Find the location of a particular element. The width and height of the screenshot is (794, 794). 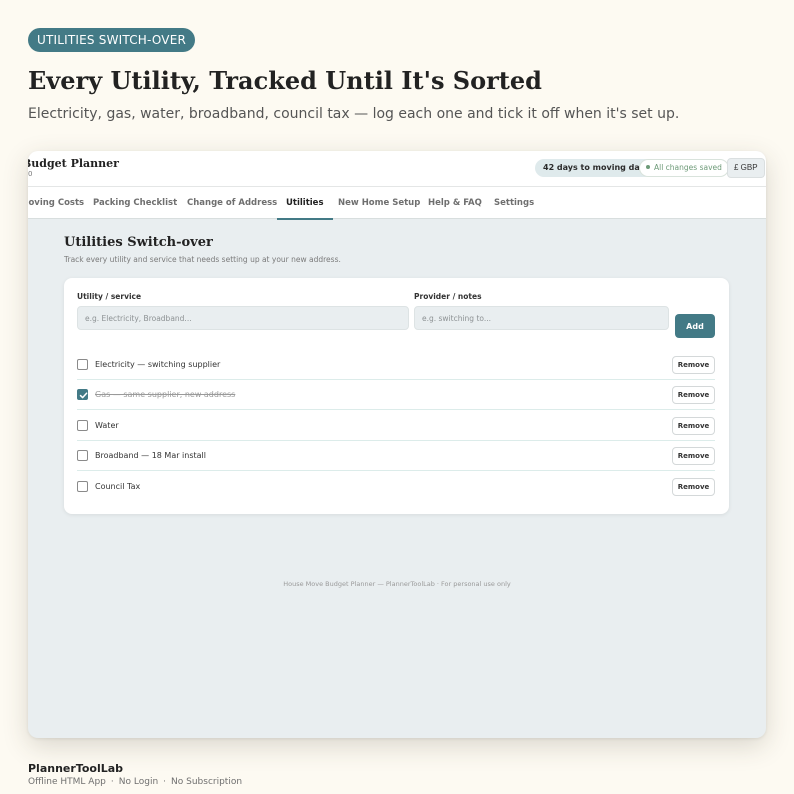

utility-row-gas: Gas — same supplier, new address Remove is located at coordinates (396, 395).